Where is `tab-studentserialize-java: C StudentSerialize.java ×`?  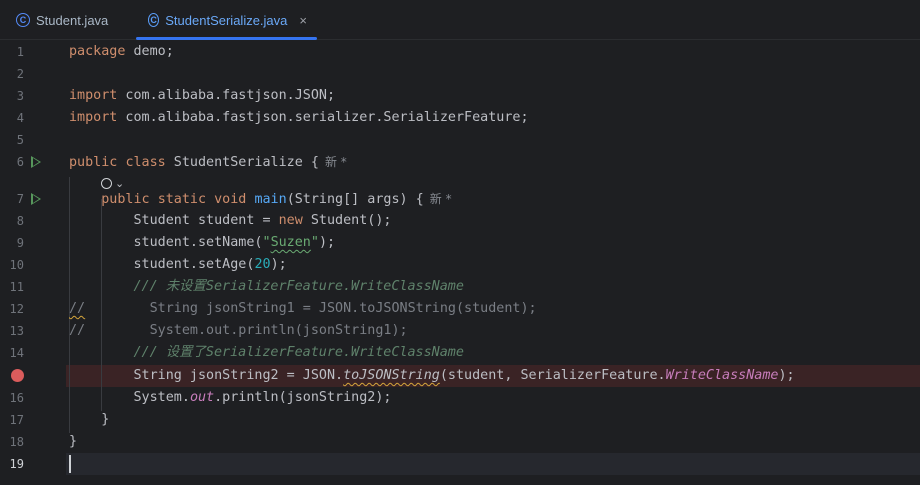 tab-studentserialize-java: C StudentSerialize.java × is located at coordinates (226, 20).